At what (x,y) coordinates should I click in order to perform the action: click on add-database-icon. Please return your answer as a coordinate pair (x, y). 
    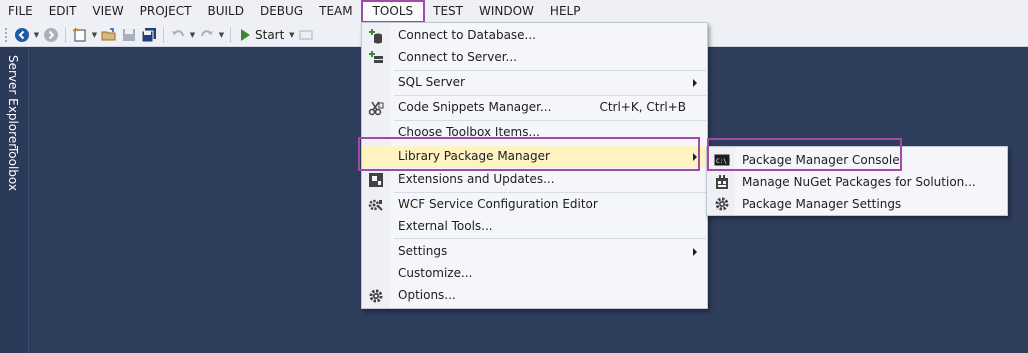
    Looking at the image, I should click on (376, 36).